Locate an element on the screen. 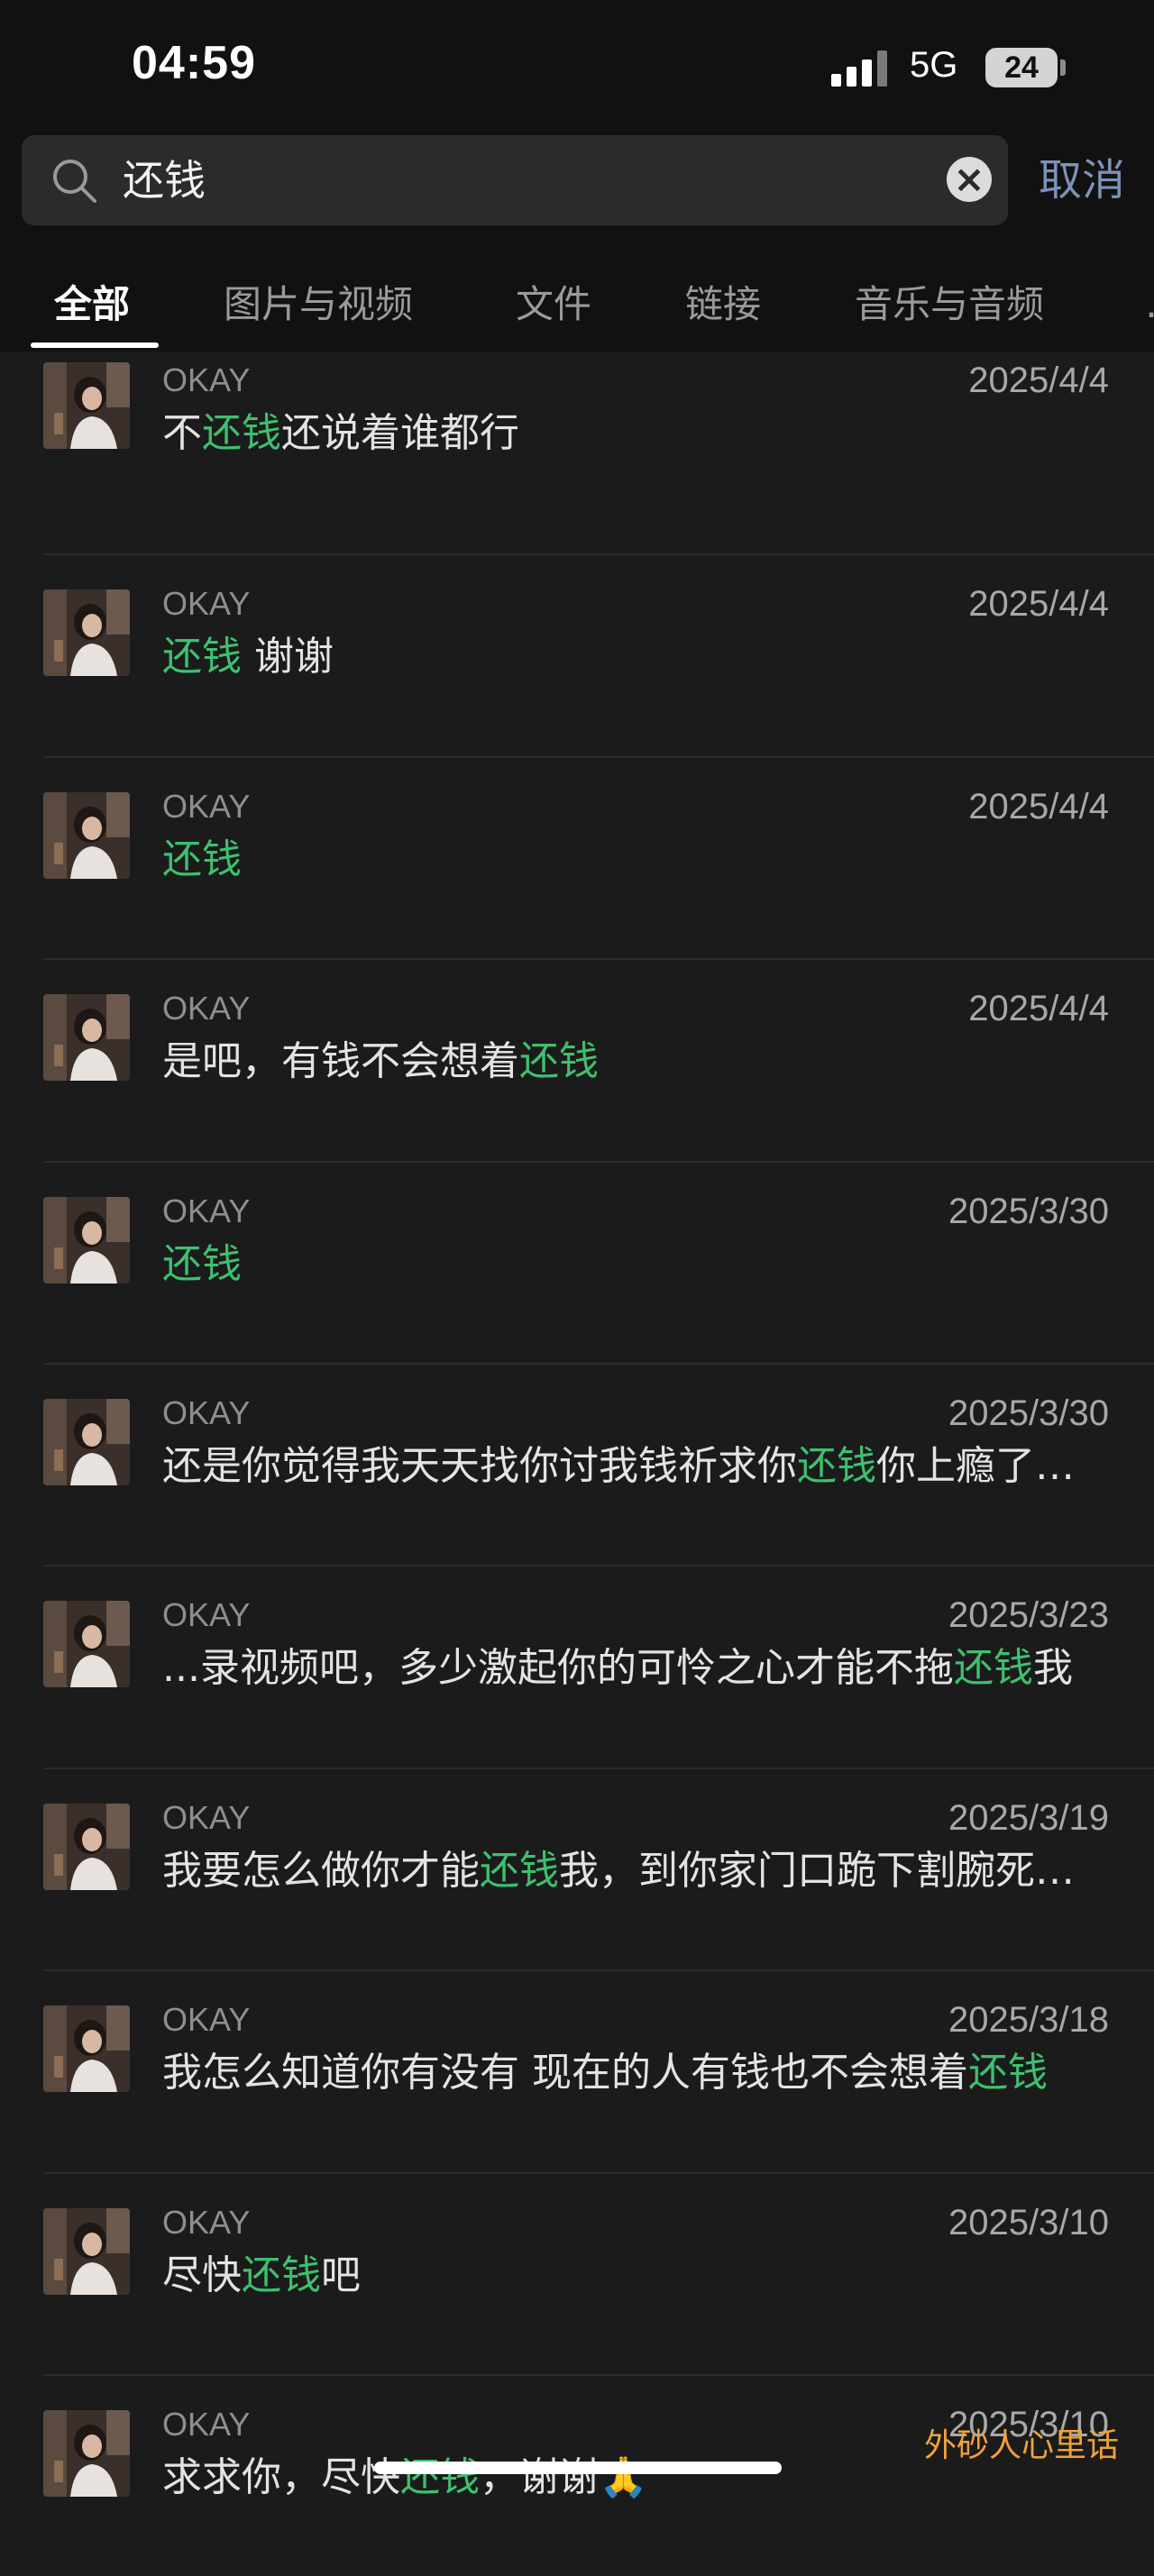 The image size is (1154, 2576). message-snippet: 不还钱还说着谁都行 is located at coordinates (635, 433).